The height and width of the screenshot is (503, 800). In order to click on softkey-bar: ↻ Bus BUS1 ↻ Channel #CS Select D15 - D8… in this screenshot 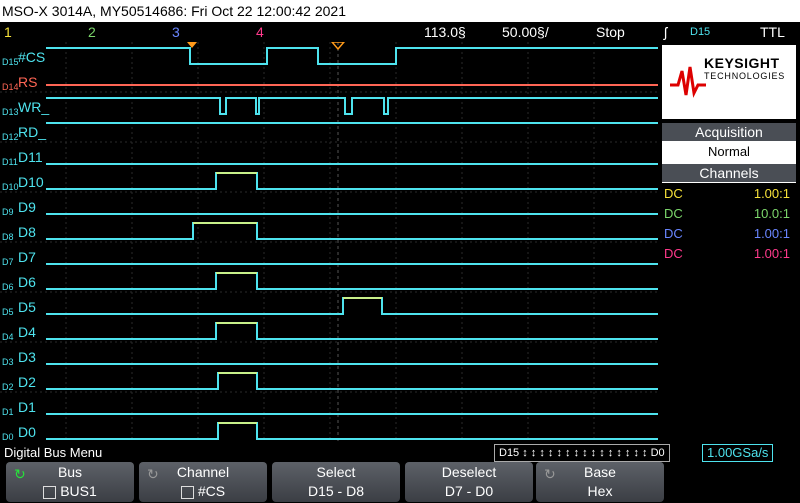, I will do `click(400, 482)`.